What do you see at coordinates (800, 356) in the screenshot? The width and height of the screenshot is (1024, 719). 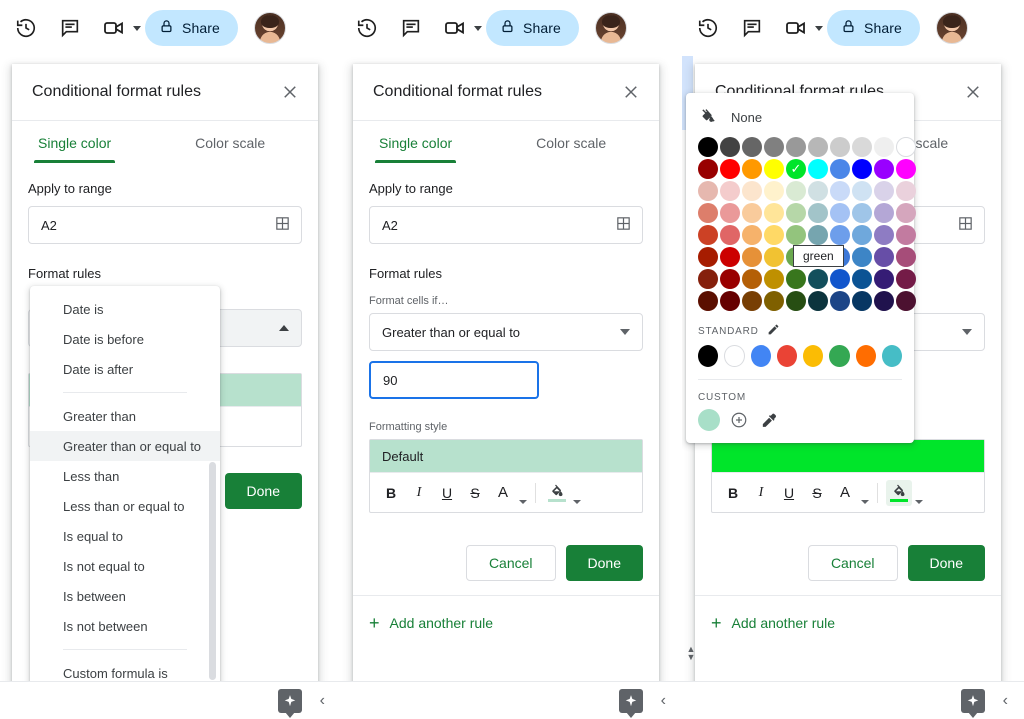 I see `standard-colors-row` at bounding box center [800, 356].